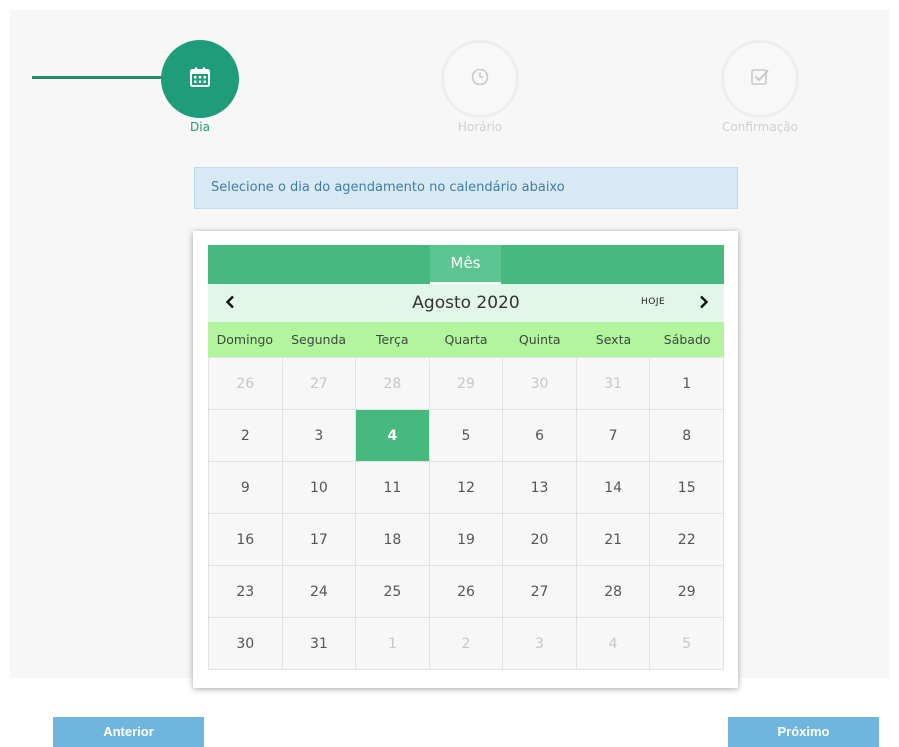  What do you see at coordinates (540, 488) in the screenshot?
I see `calendar-day: 13` at bounding box center [540, 488].